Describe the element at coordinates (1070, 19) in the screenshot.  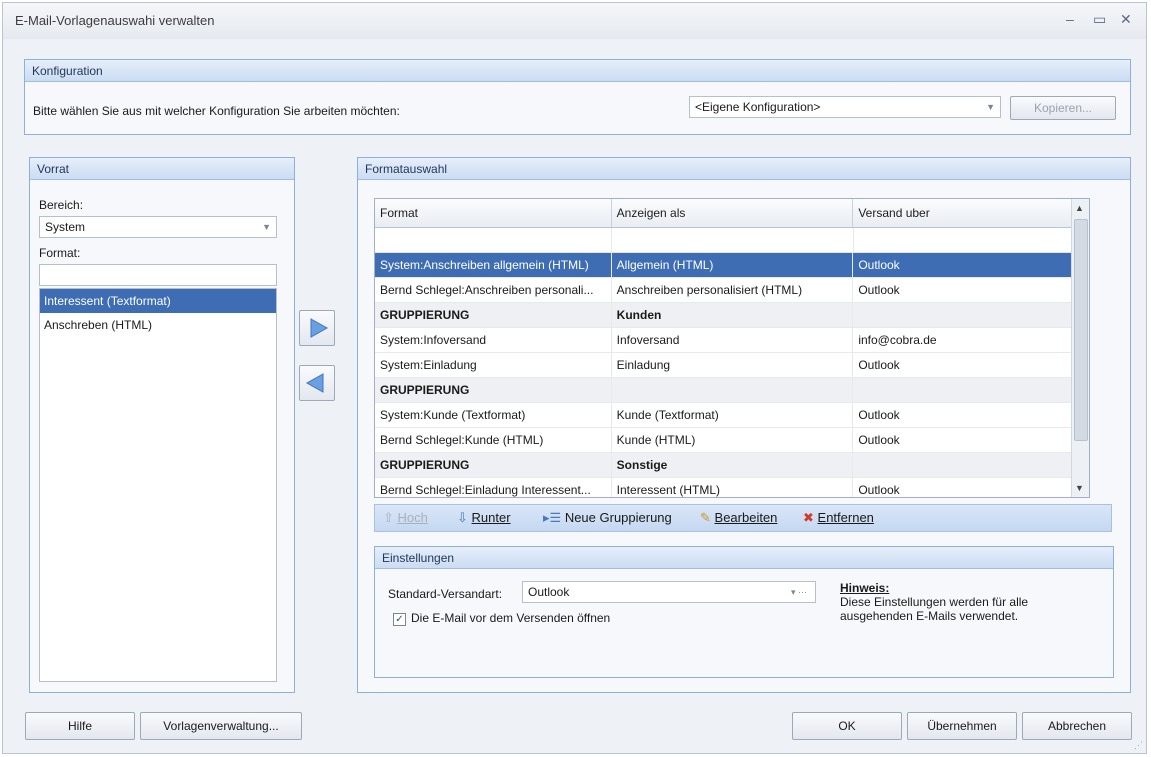
I see `minimize-icon: –` at that location.